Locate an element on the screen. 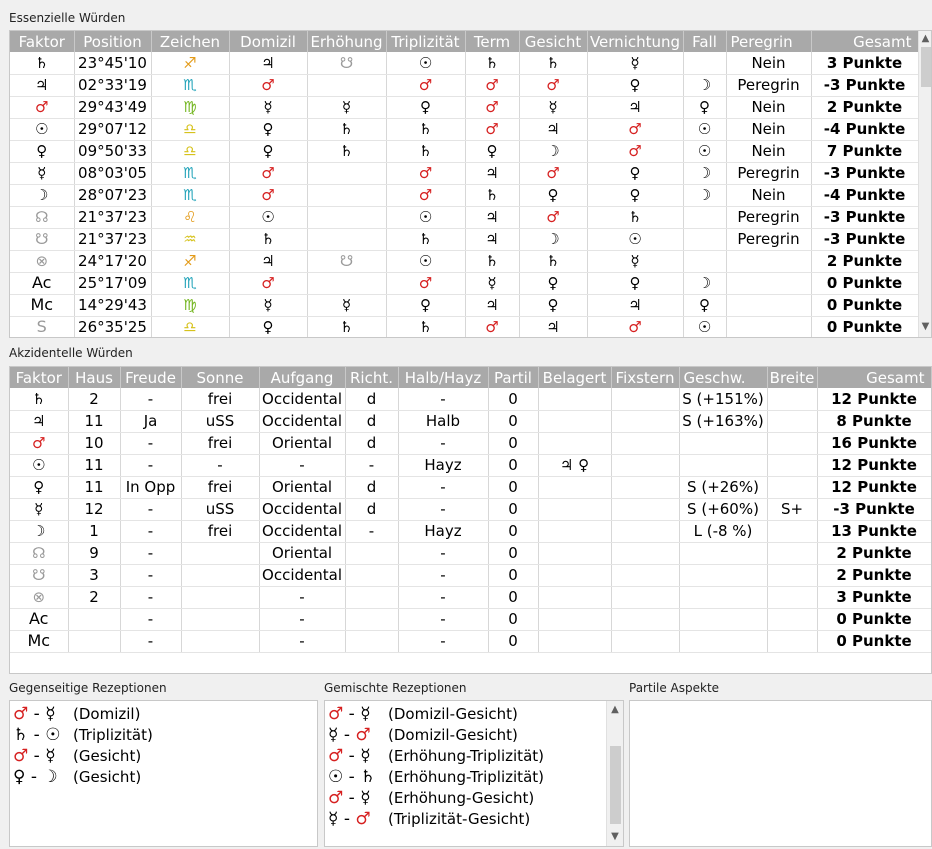  table-row: Mc - - -0 0 Punkte is located at coordinates (470, 641).